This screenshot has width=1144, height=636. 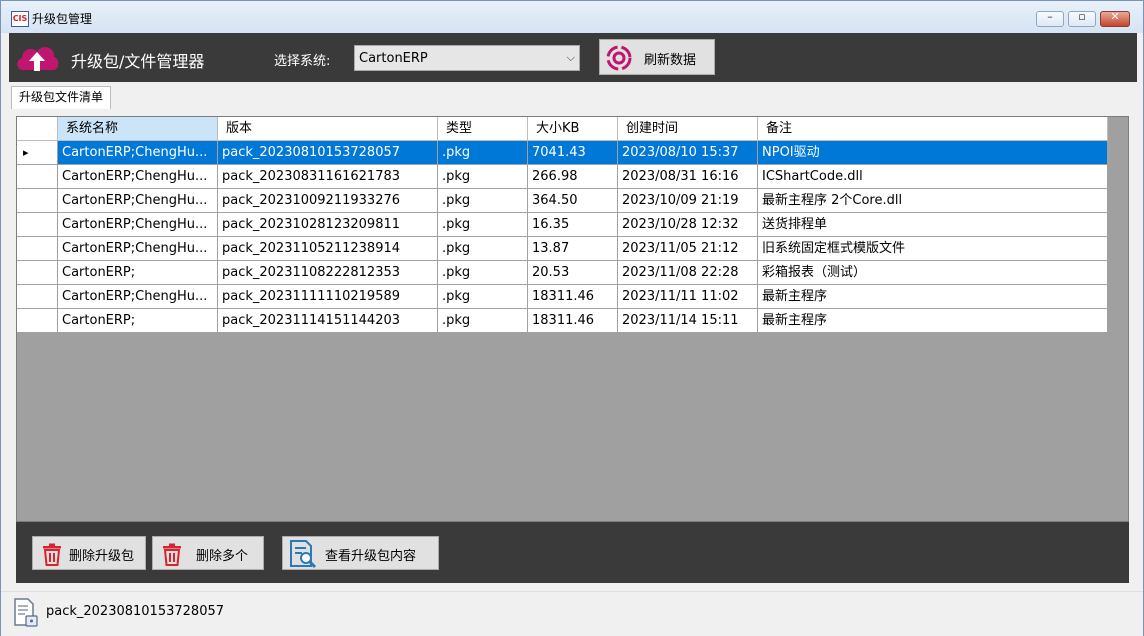 What do you see at coordinates (688, 225) in the screenshot?
I see `cell-created: 2023/10/28 12:32` at bounding box center [688, 225].